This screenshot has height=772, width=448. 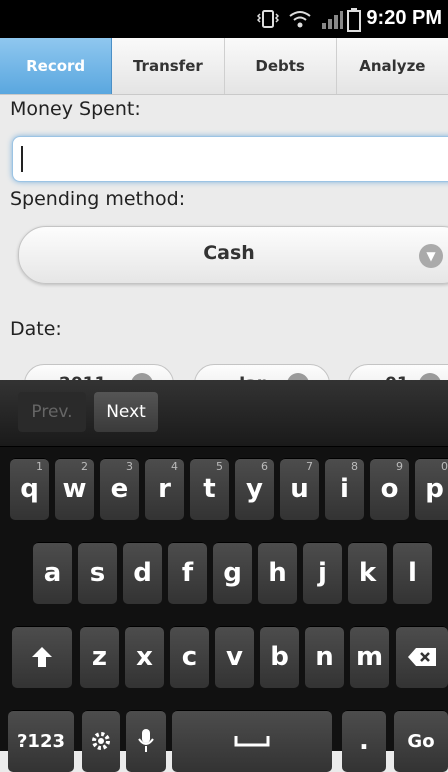 I want to click on key-l-label: l, so click(x=412, y=573).